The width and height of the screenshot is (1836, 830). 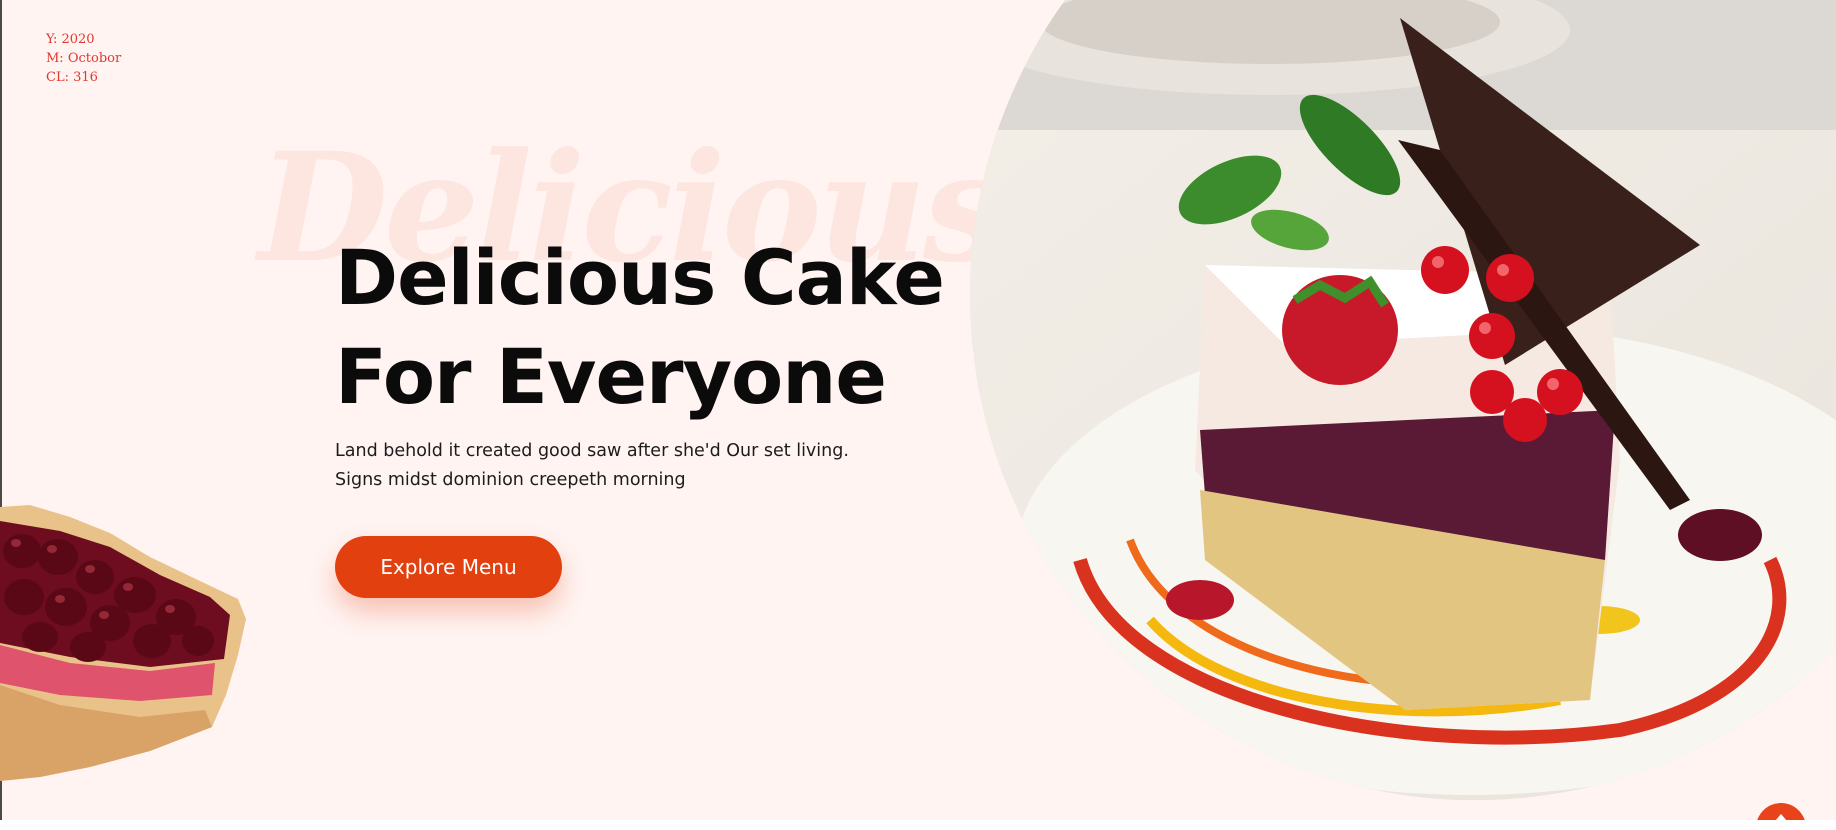 I want to click on explore-menu-button: Explore Menu, so click(x=448, y=567).